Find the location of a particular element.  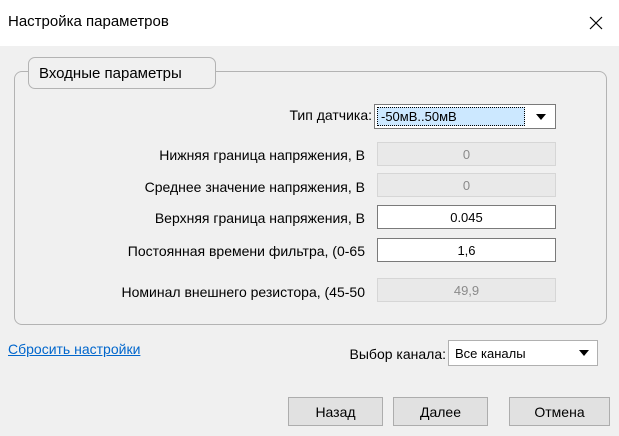

group-title: Входные параметры is located at coordinates (122, 73).